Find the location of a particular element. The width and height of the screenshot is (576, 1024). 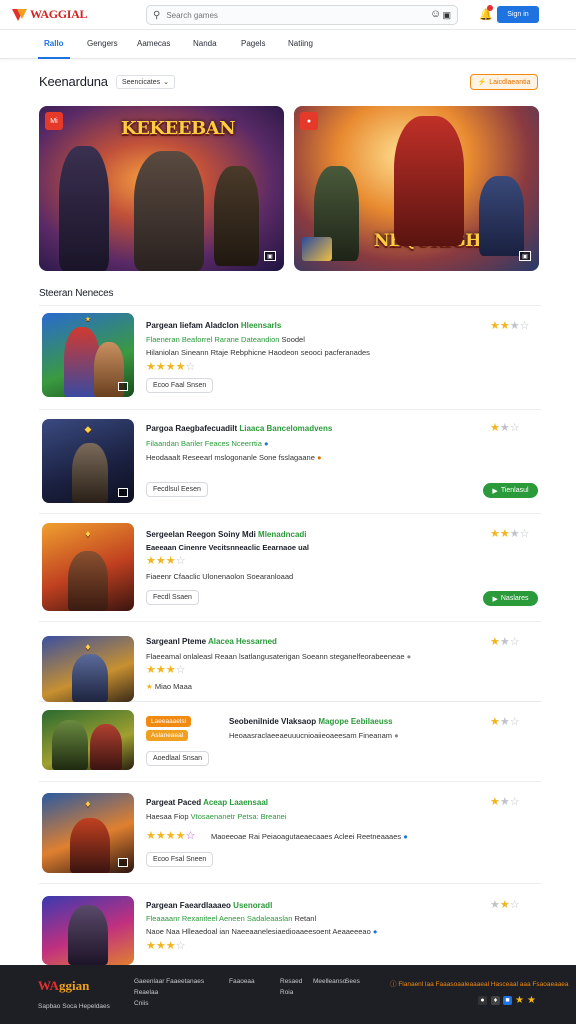

item-title: Pargean Iiefam Aladclon Hleensarls is located at coordinates (213, 325).